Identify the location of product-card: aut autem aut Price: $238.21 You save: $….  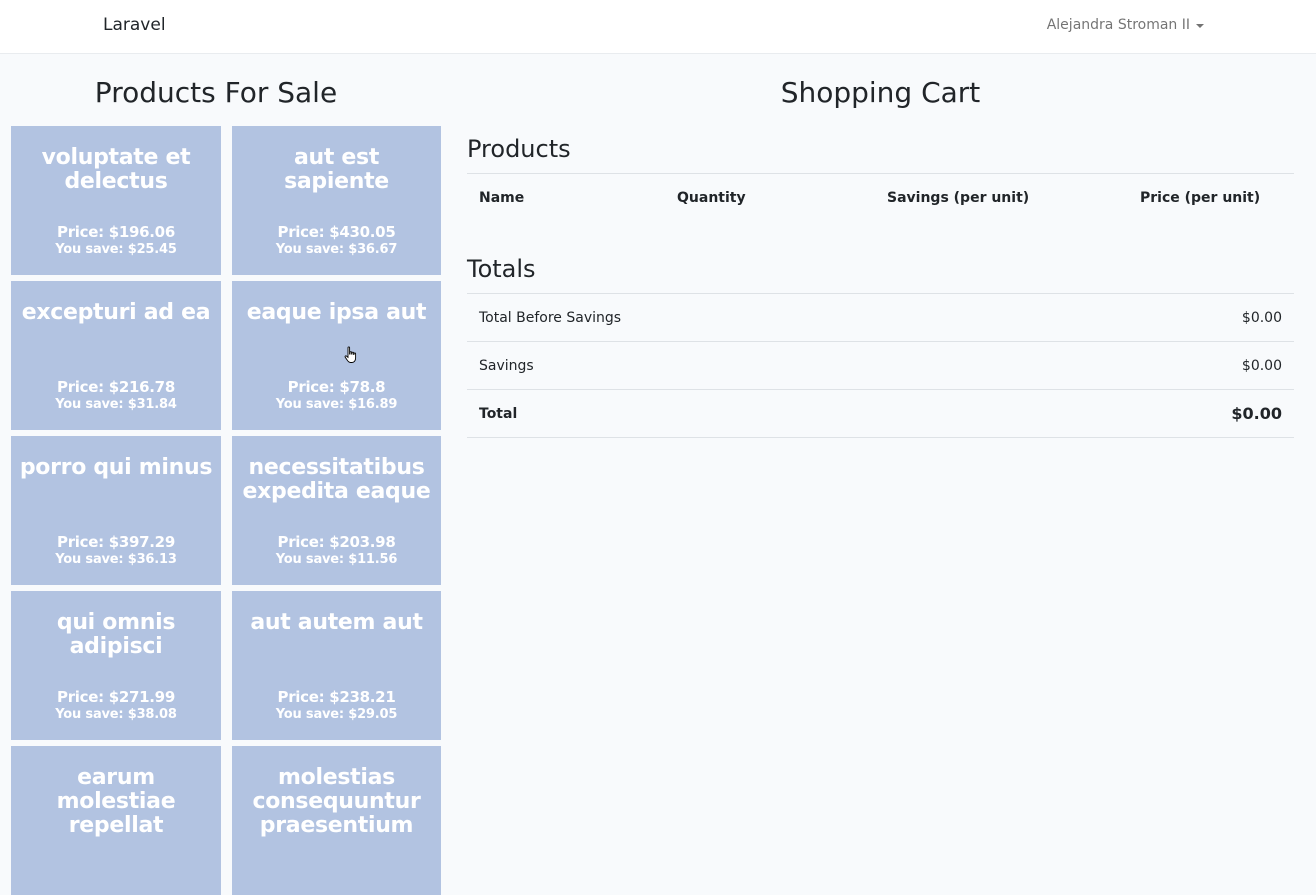
(336, 665).